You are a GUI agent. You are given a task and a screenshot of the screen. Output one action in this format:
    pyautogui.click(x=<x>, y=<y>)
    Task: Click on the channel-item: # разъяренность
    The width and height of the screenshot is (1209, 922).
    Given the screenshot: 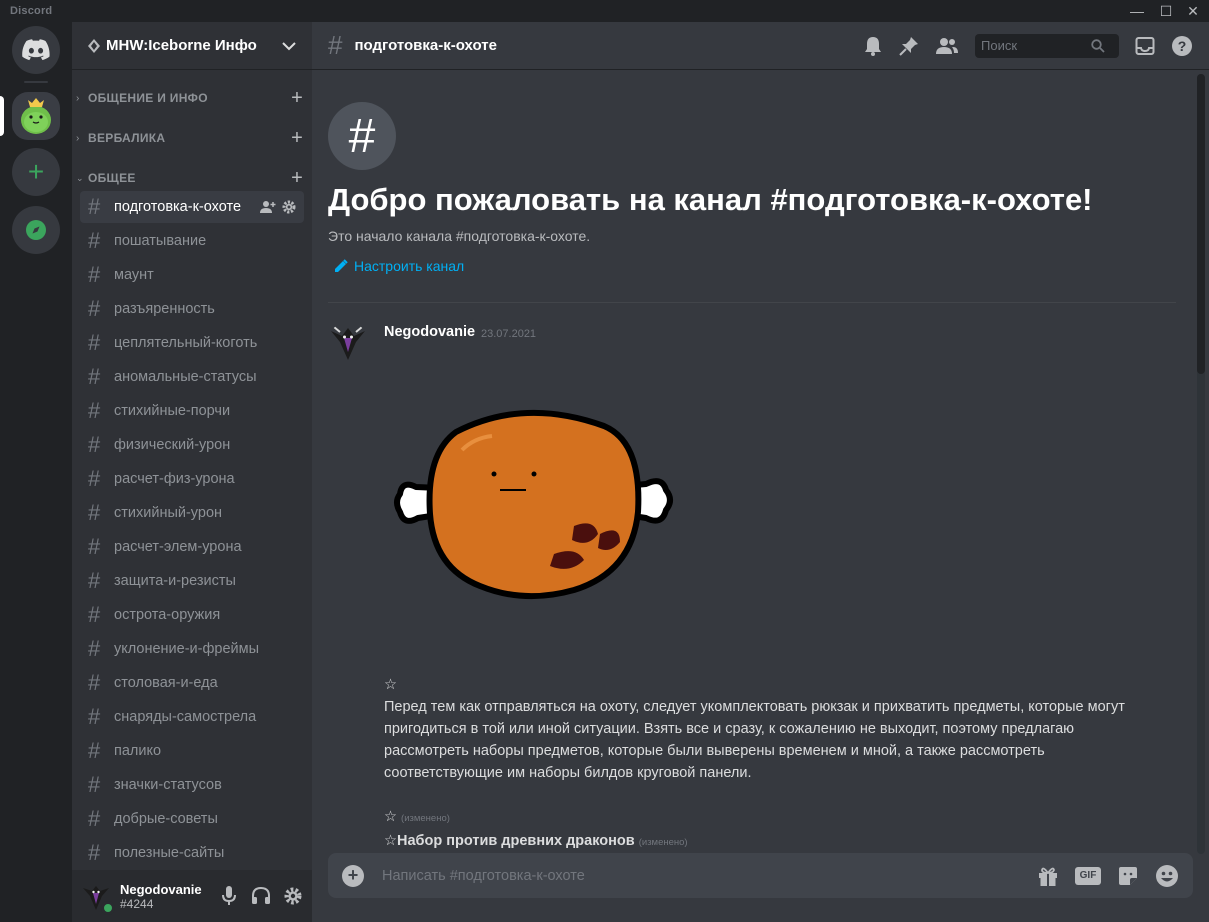 What is the action you would take?
    pyautogui.click(x=192, y=309)
    